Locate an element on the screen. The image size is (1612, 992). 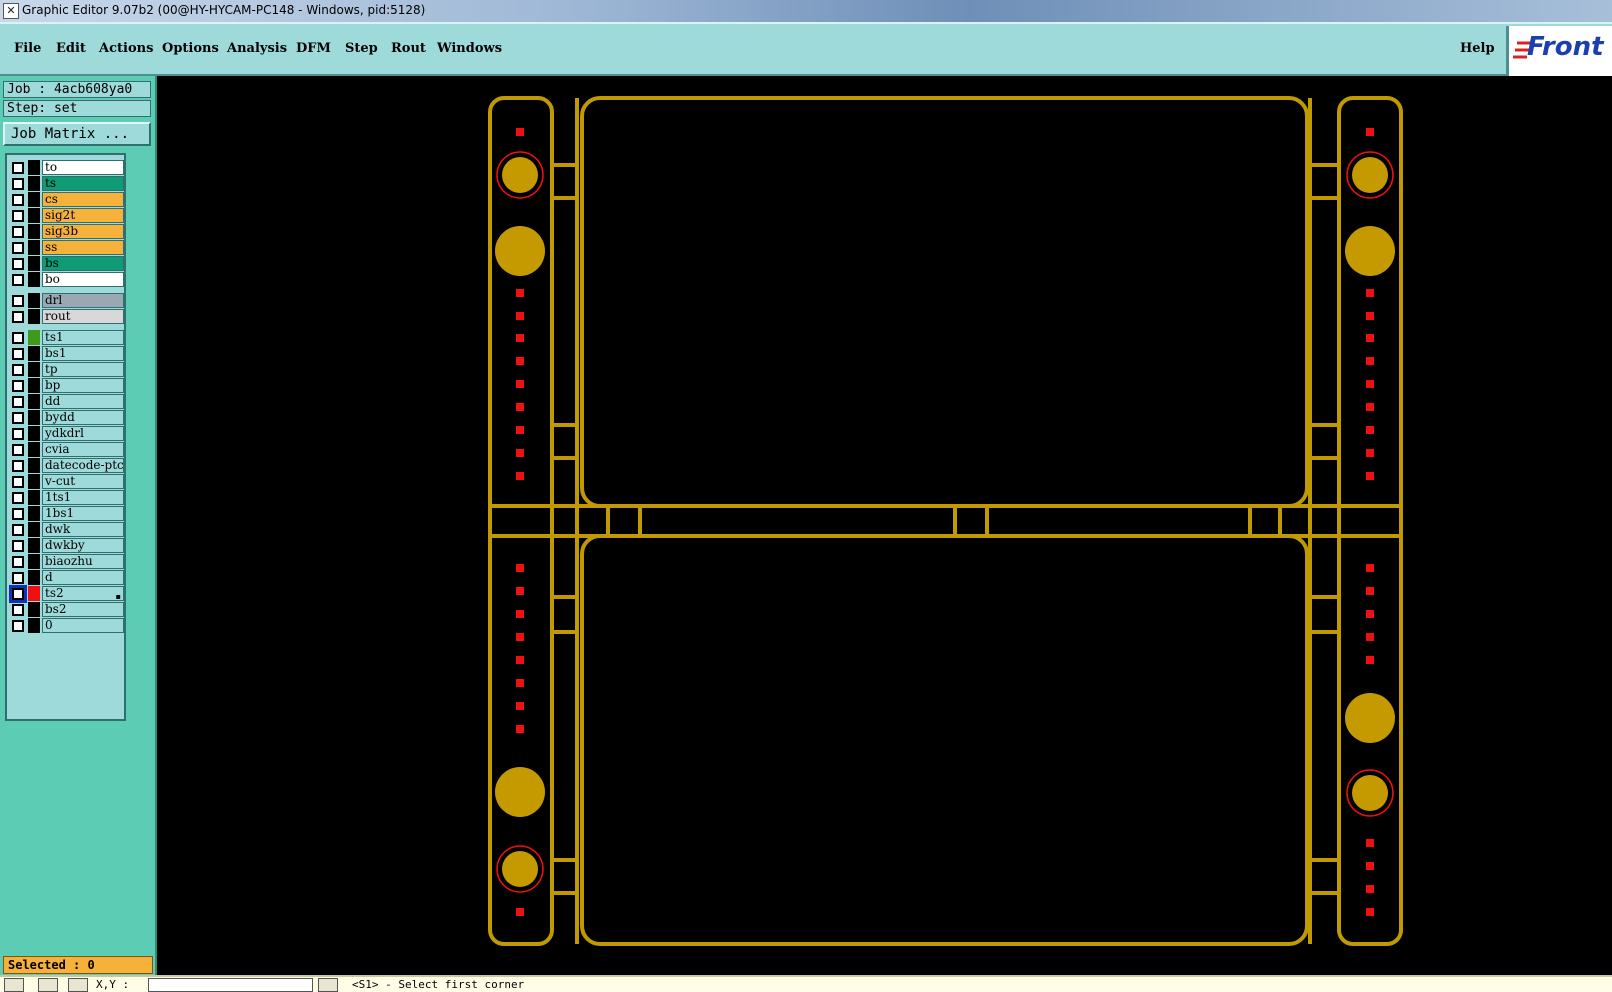
layer-row-drl: drl is located at coordinates (66, 300).